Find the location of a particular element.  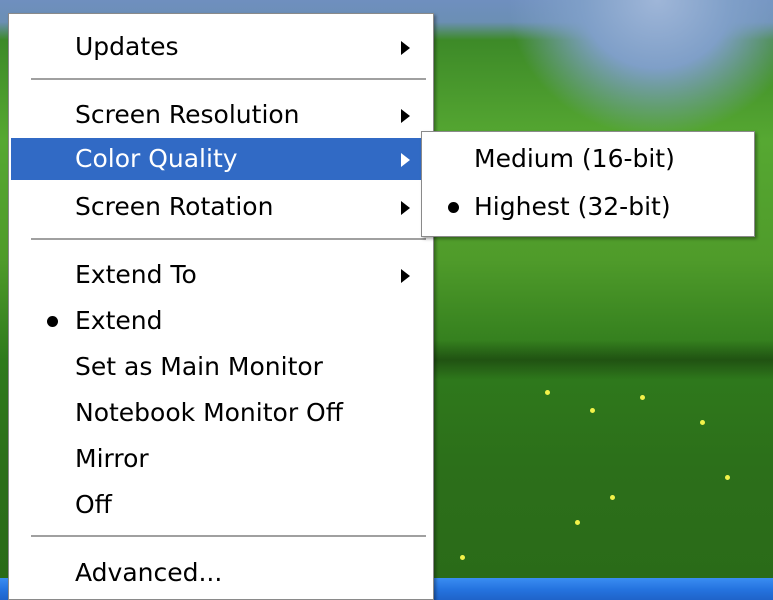

menu-item-label: Screen Resolution is located at coordinates (187, 114).